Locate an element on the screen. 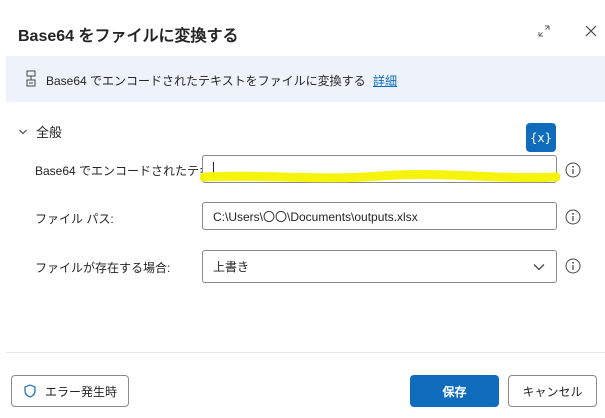 This screenshot has width=605, height=418. shield-icon is located at coordinates (30, 391).